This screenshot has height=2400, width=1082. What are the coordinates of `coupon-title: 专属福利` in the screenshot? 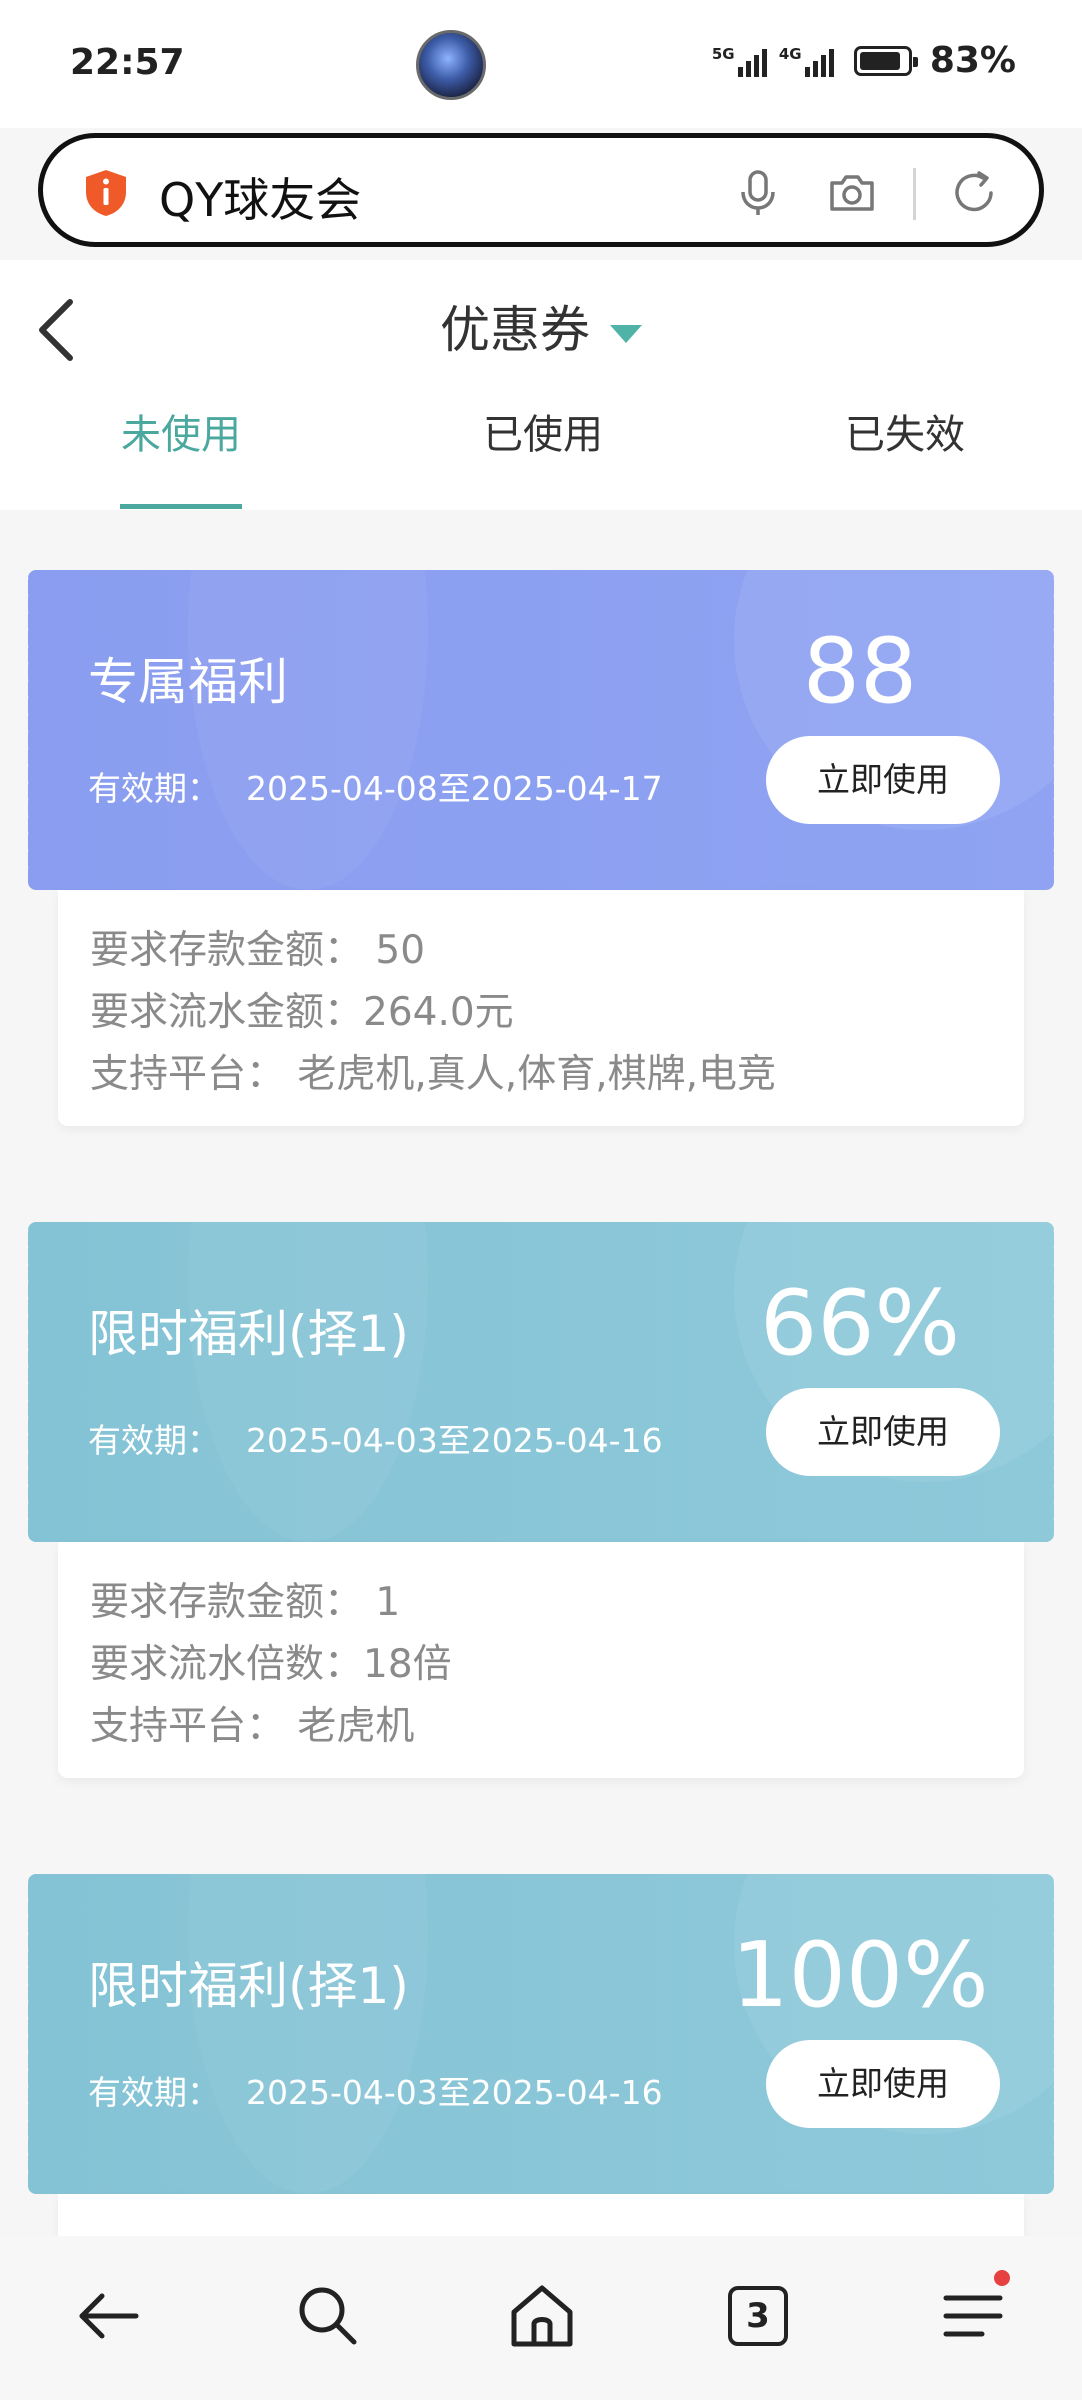 It's located at (188, 682).